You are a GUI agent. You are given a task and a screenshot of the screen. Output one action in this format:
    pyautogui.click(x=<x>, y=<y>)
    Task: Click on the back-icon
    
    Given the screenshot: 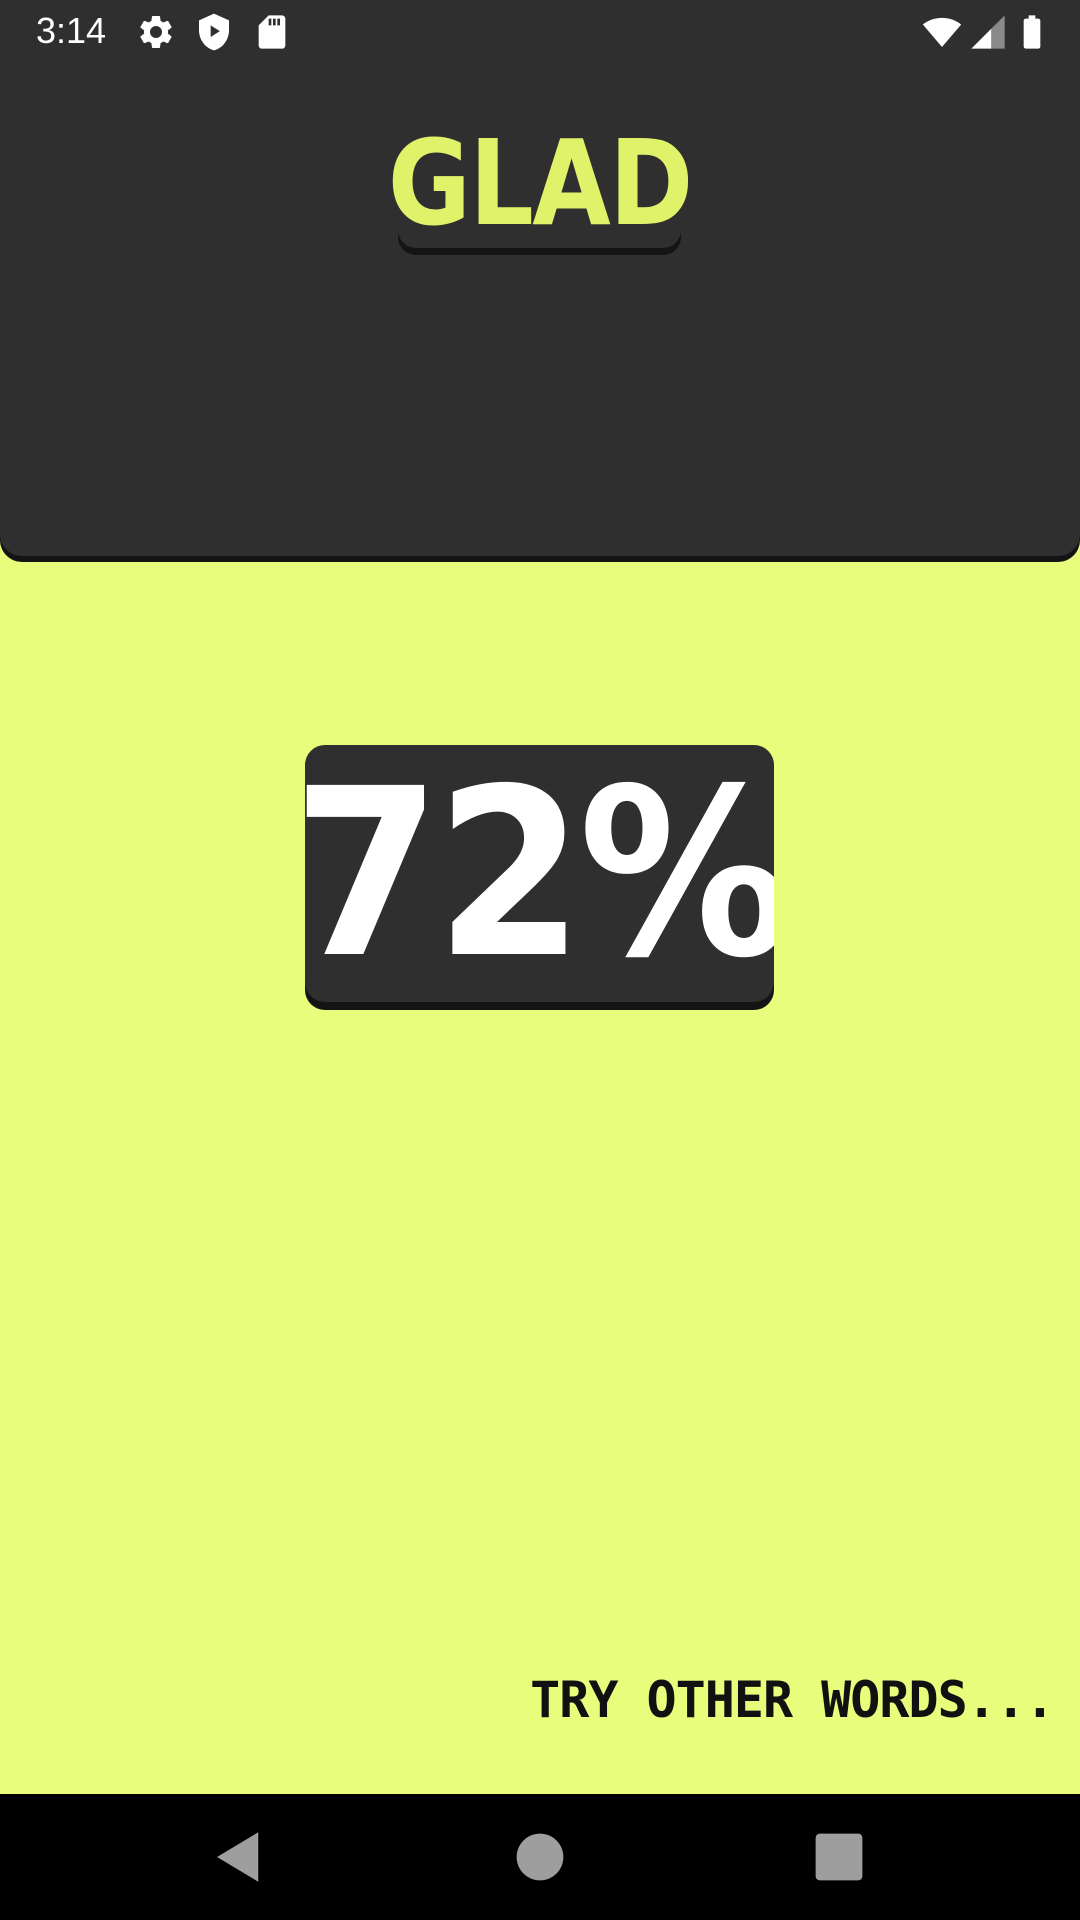 What is the action you would take?
    pyautogui.click(x=239, y=1857)
    